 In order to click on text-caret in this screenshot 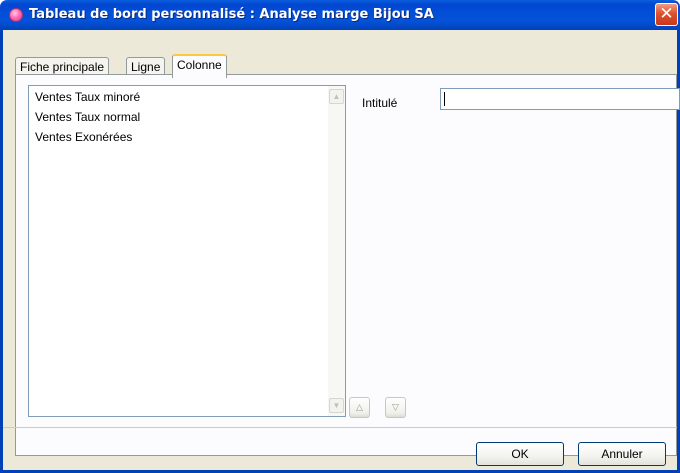, I will do `click(444, 99)`.